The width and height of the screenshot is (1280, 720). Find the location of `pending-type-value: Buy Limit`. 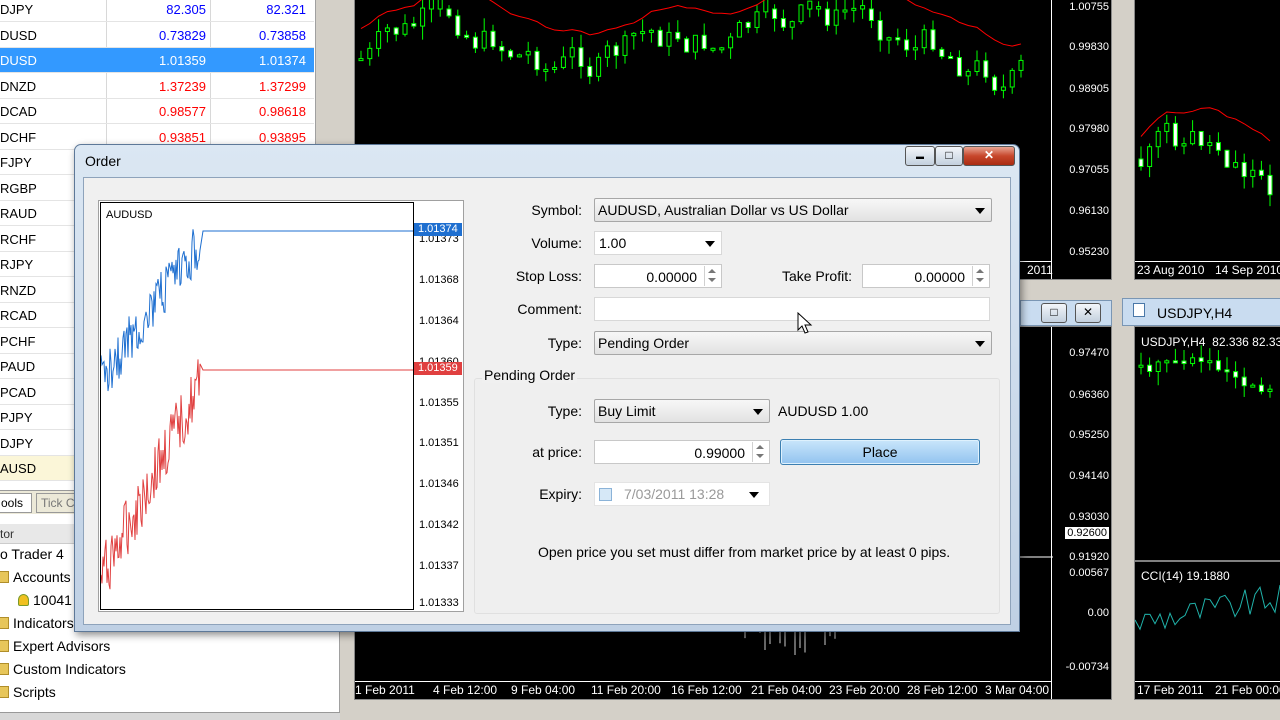

pending-type-value: Buy Limit is located at coordinates (627, 411).